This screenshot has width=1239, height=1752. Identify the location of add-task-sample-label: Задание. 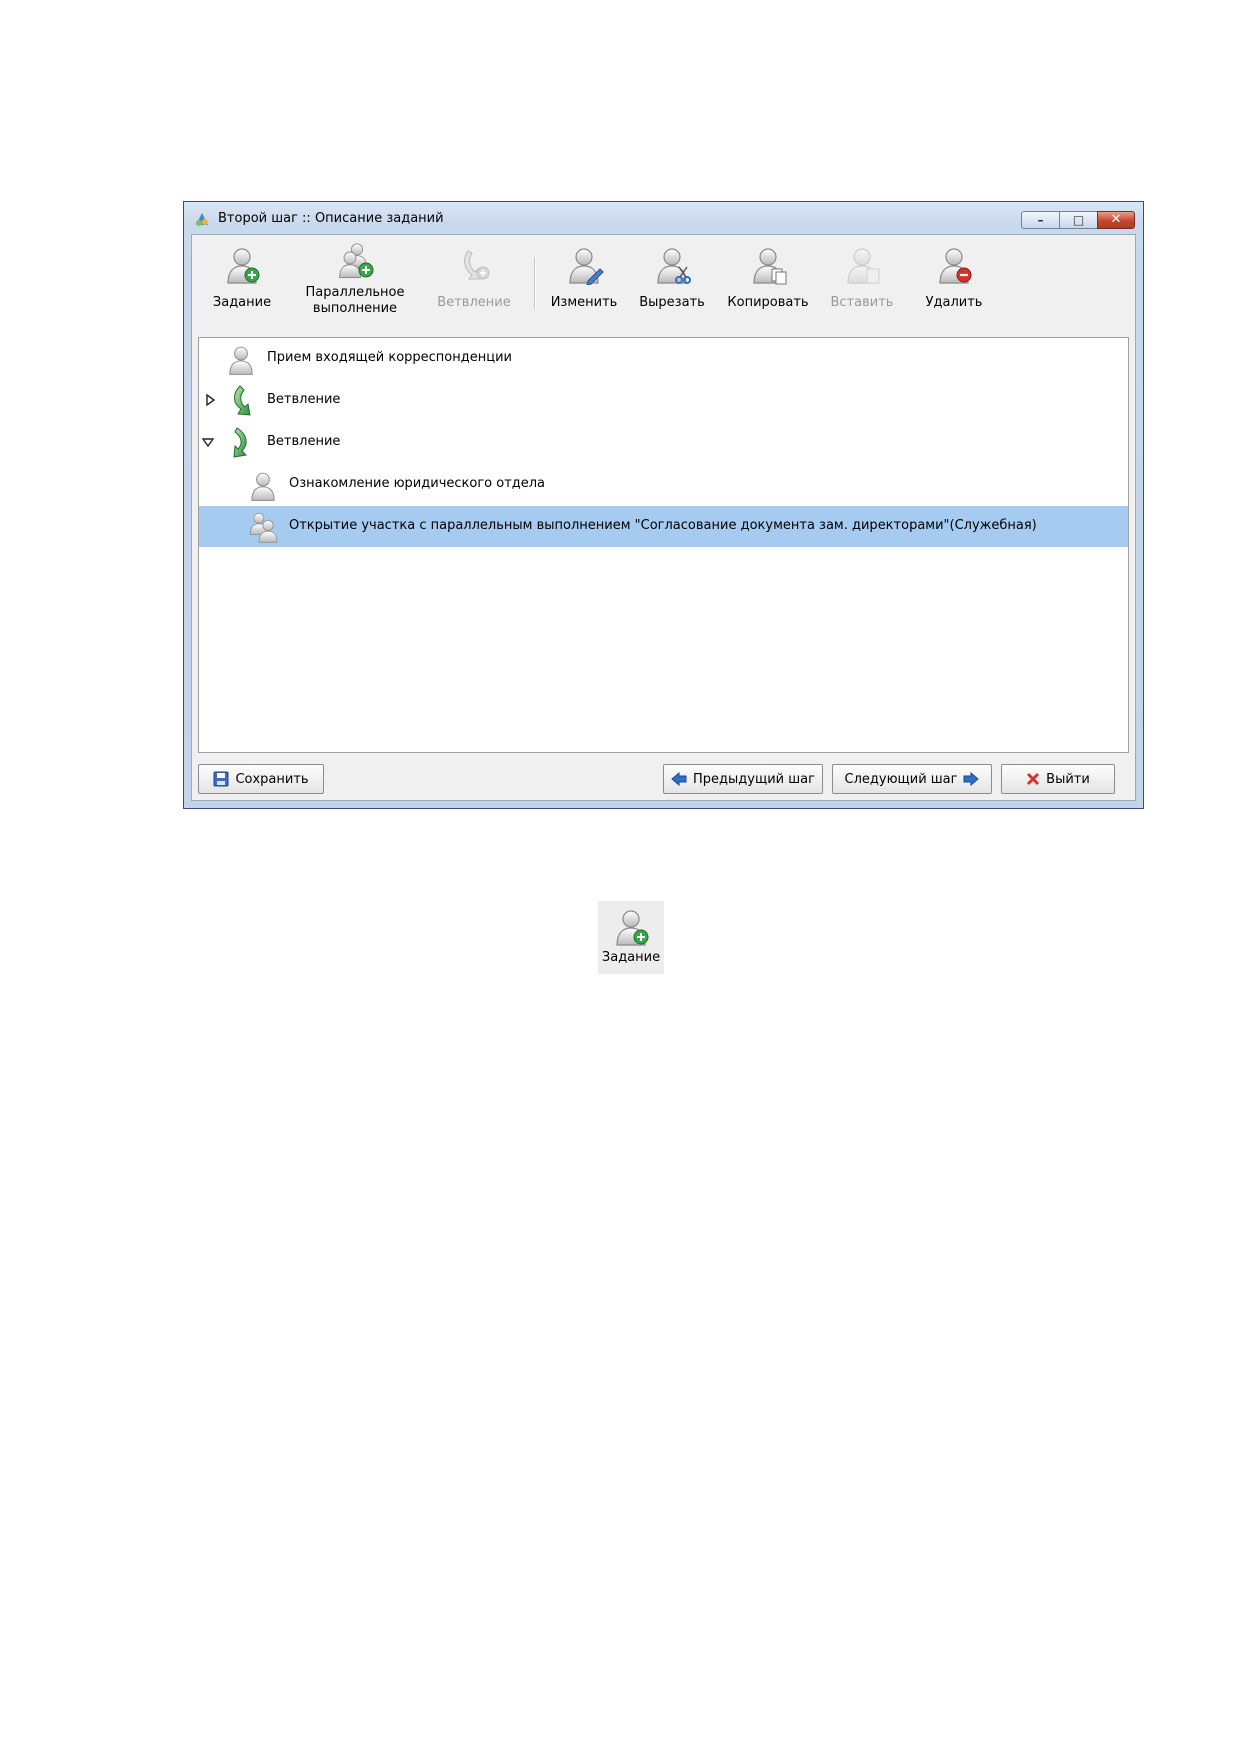
(631, 957).